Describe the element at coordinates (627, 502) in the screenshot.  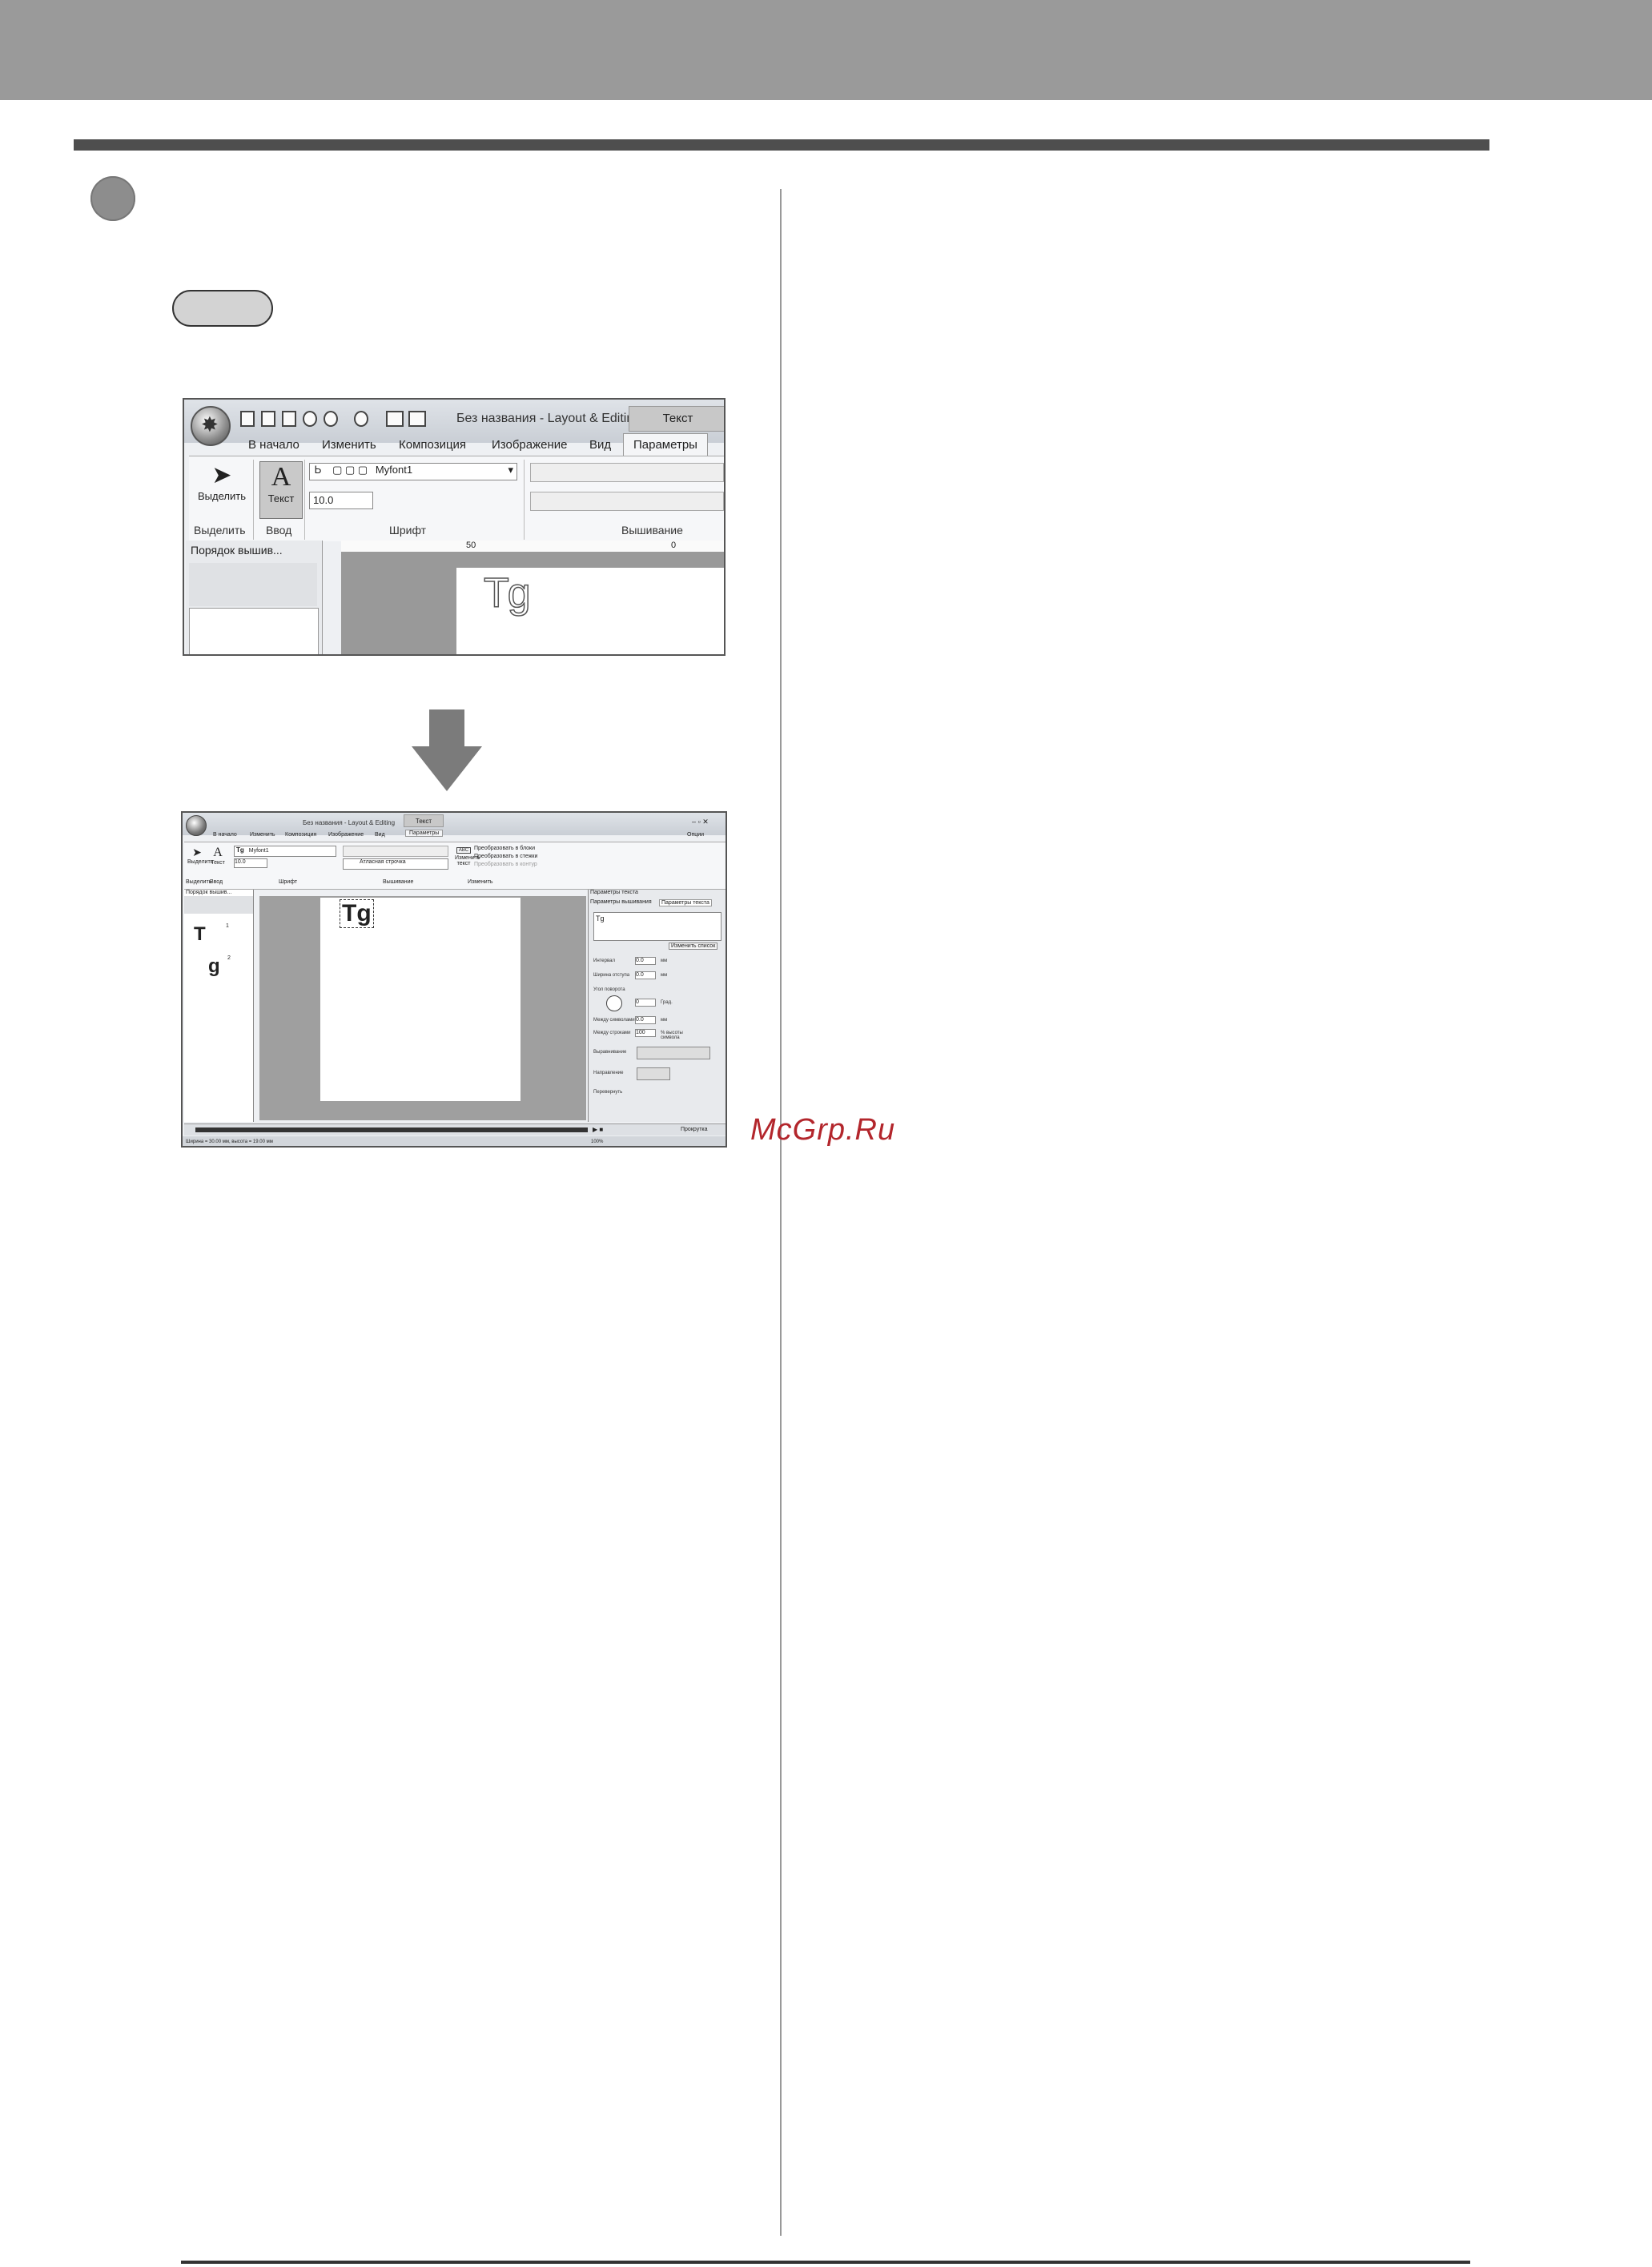
I see `fill-select` at that location.